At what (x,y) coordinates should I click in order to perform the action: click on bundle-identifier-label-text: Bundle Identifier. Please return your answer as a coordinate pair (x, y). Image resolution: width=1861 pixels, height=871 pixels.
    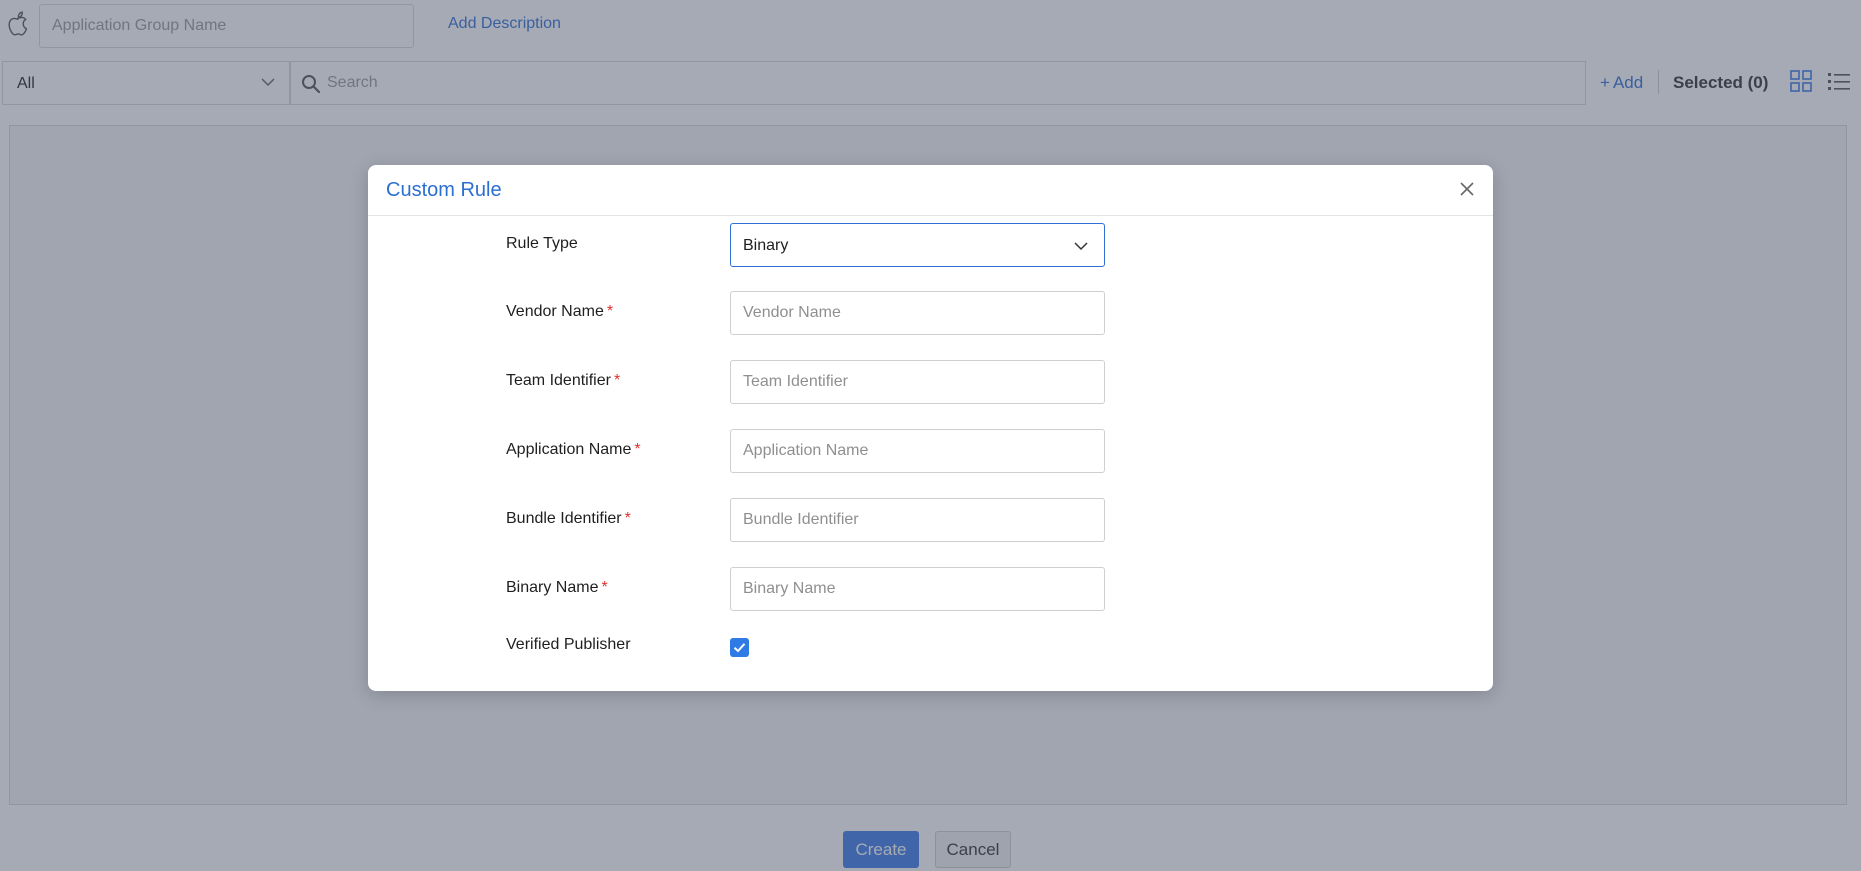
    Looking at the image, I should click on (564, 518).